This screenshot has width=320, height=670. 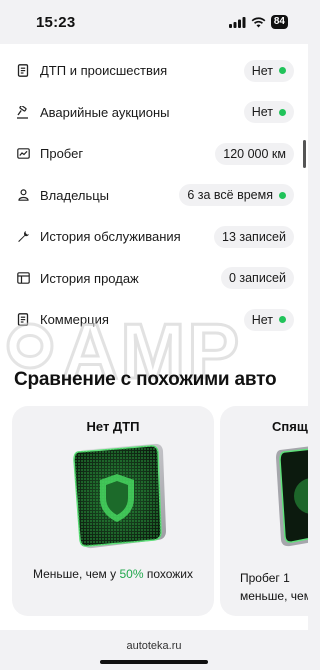 I want to click on row-label: История продаж, so click(x=89, y=278).